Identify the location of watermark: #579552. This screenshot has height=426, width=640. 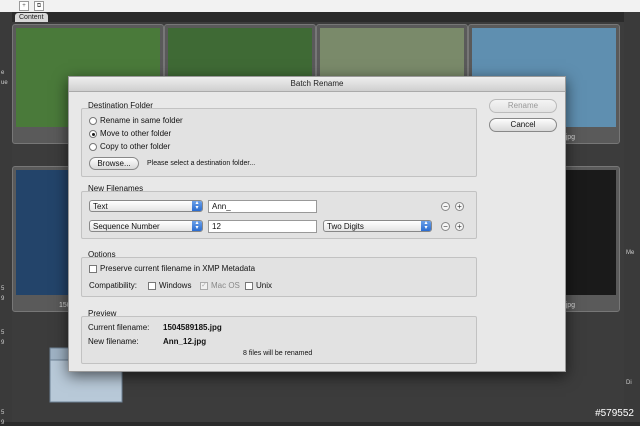
(614, 413).